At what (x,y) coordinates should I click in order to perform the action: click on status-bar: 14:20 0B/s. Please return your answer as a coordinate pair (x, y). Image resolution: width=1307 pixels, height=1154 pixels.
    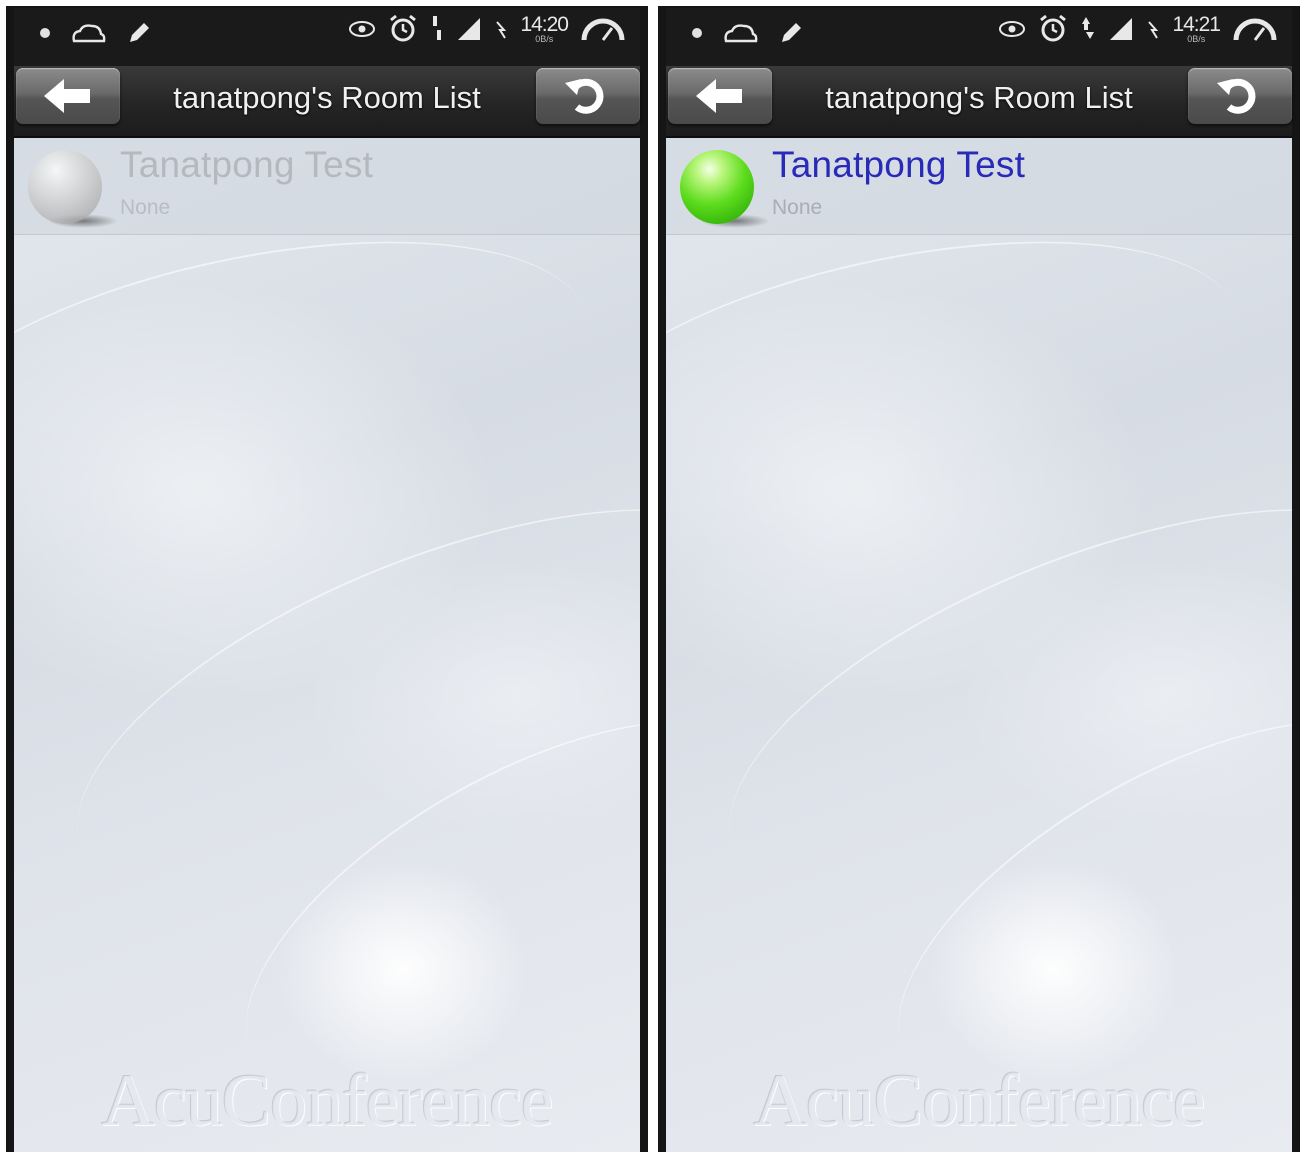
    Looking at the image, I should click on (327, 37).